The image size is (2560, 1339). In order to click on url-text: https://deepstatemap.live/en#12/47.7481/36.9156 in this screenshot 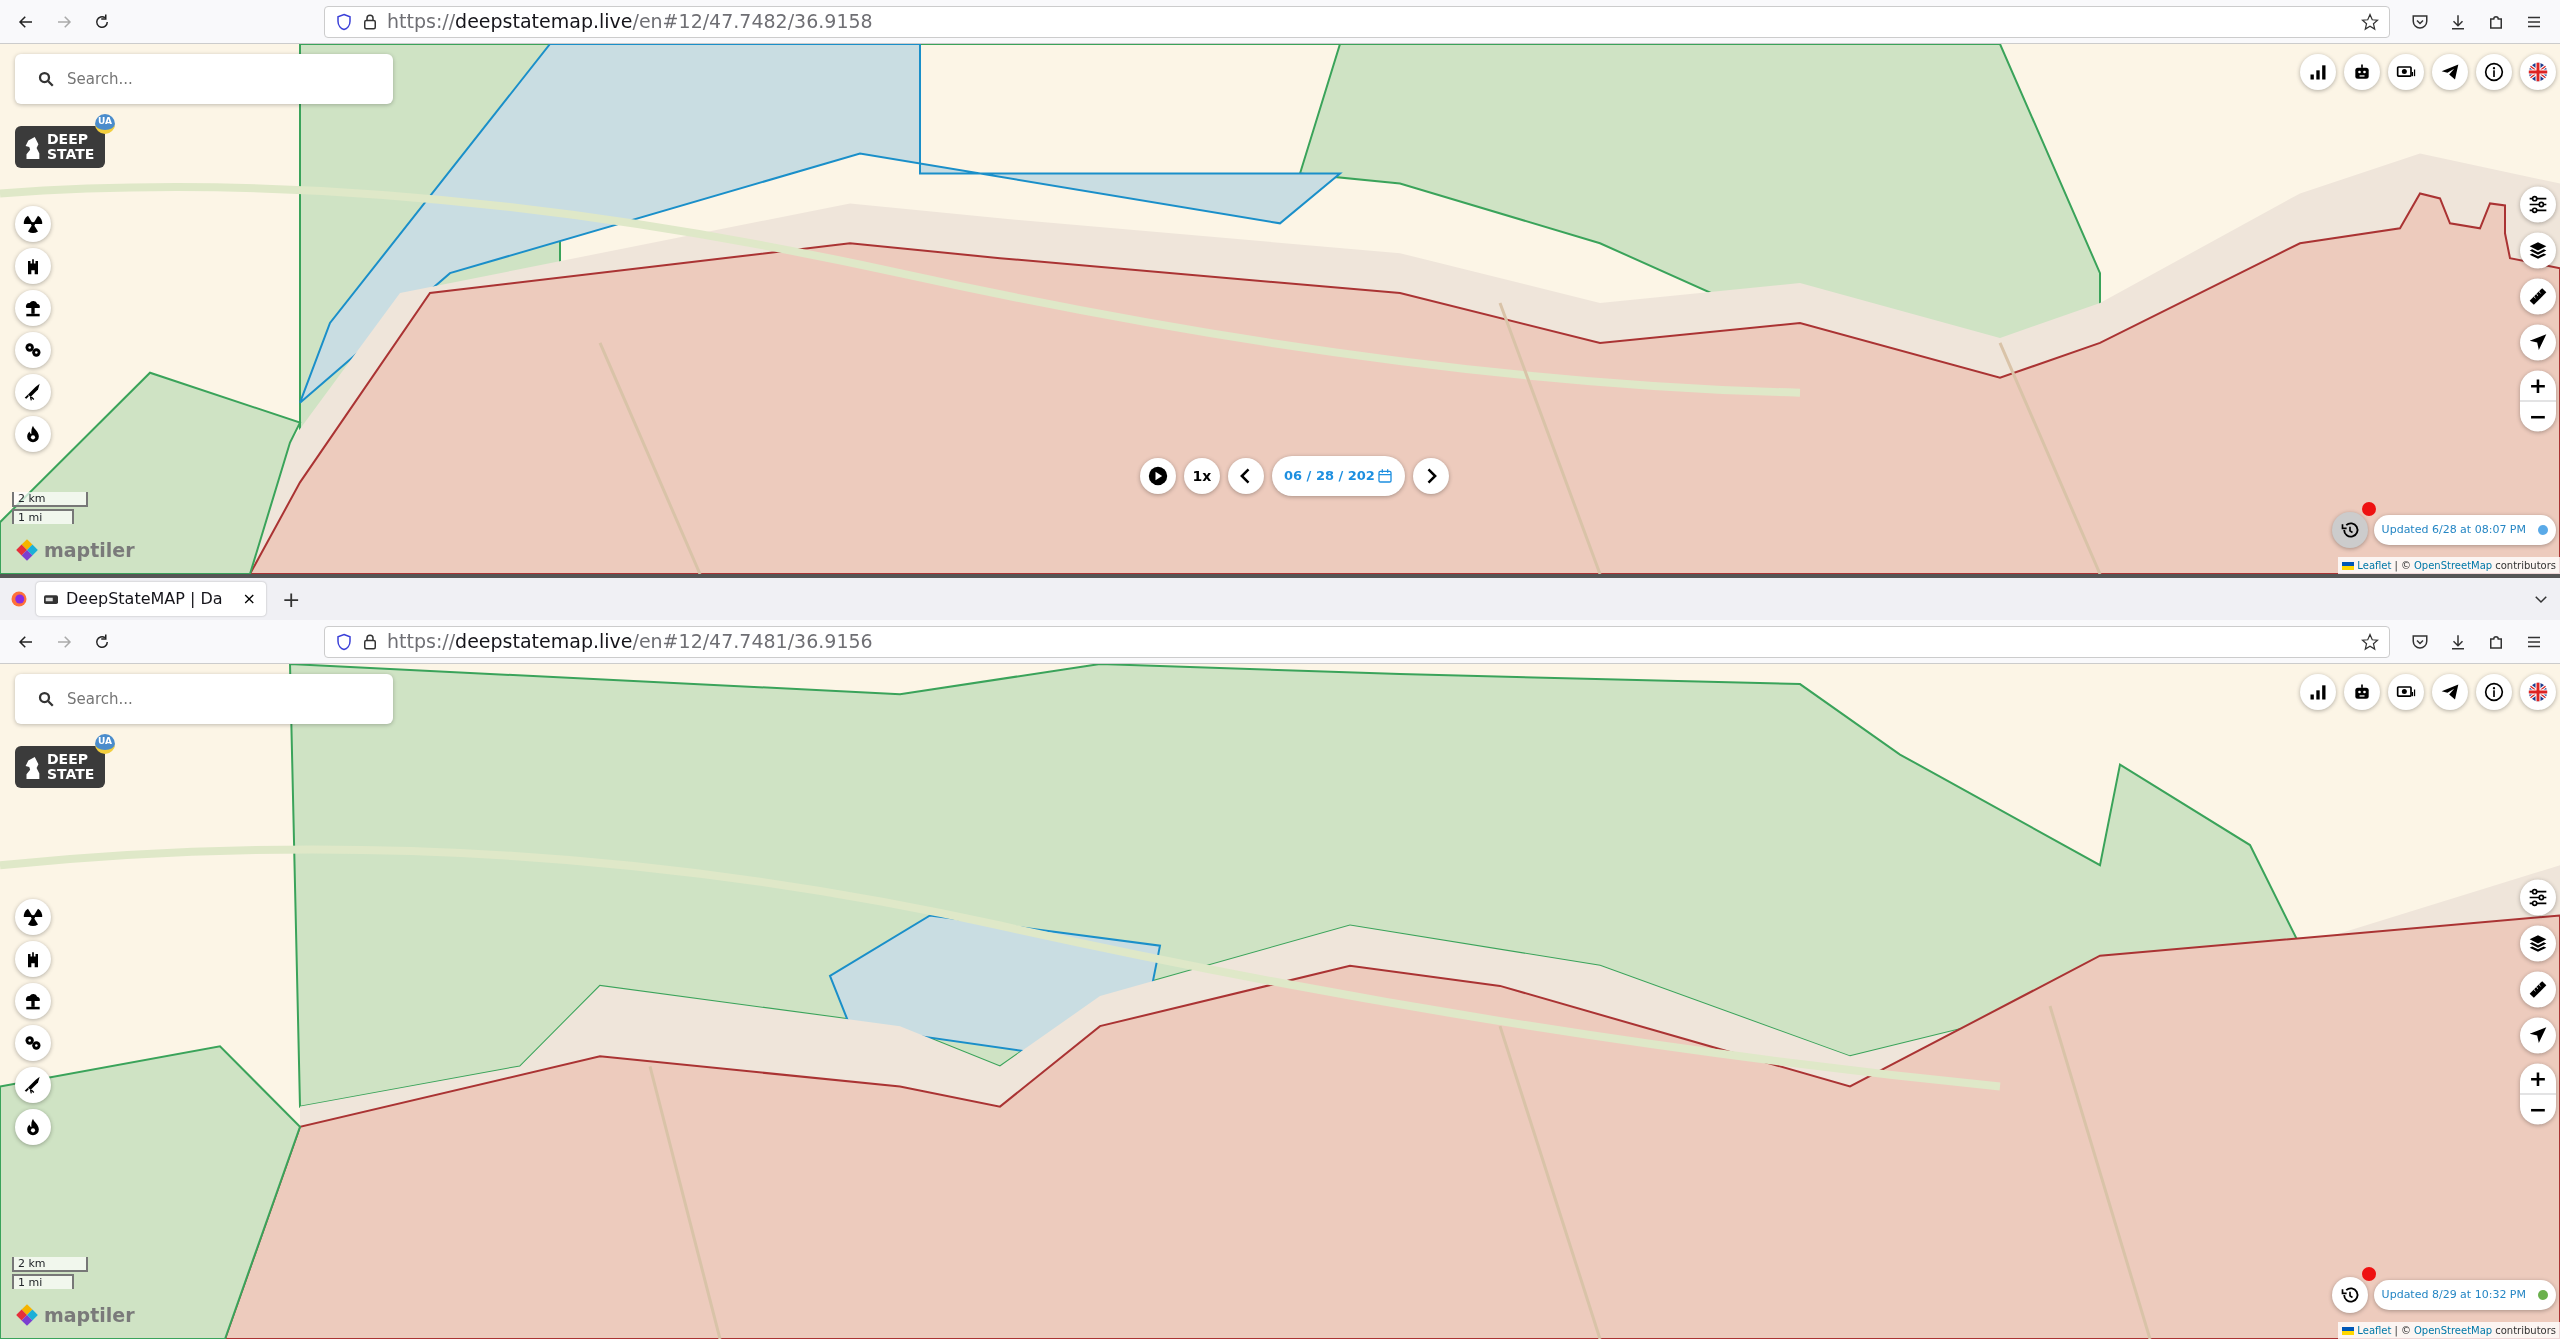, I will do `click(630, 642)`.